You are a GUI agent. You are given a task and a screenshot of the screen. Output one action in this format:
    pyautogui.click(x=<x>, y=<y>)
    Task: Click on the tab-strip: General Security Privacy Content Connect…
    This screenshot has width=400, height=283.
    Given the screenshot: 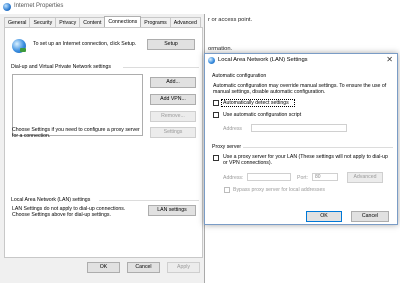 What is the action you would take?
    pyautogui.click(x=102, y=21)
    